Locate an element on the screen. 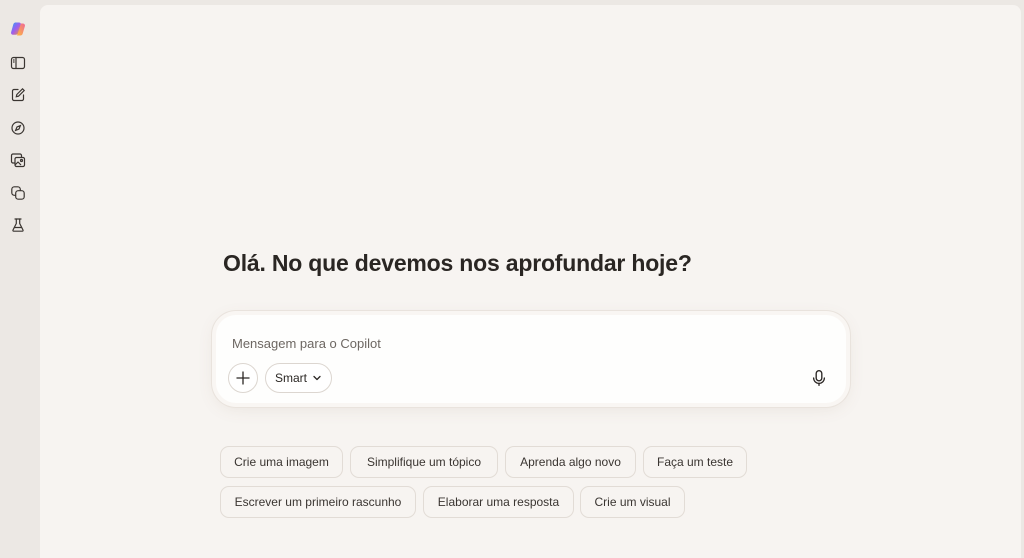 This screenshot has width=1024, height=558. sidebar is located at coordinates (20, 279).